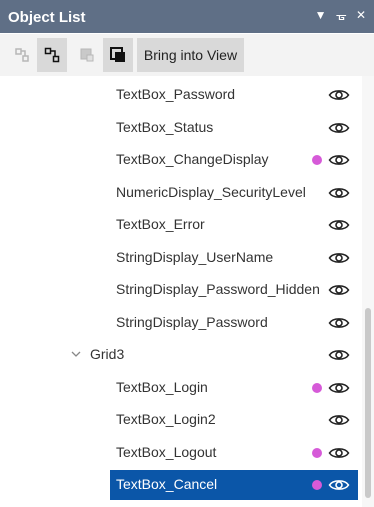 This screenshot has width=374, height=507. I want to click on tree-item-row: StringDisplay_Password_Hidden, so click(181, 290).